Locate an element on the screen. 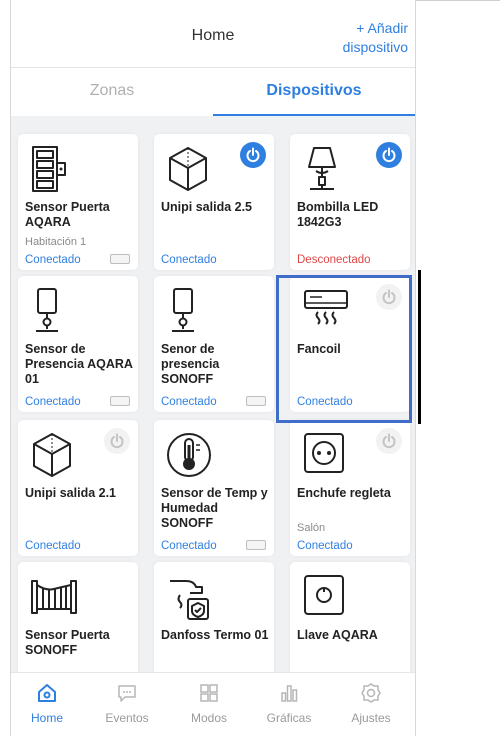  tab-bar: Zonas Dispositivos is located at coordinates (213, 92).